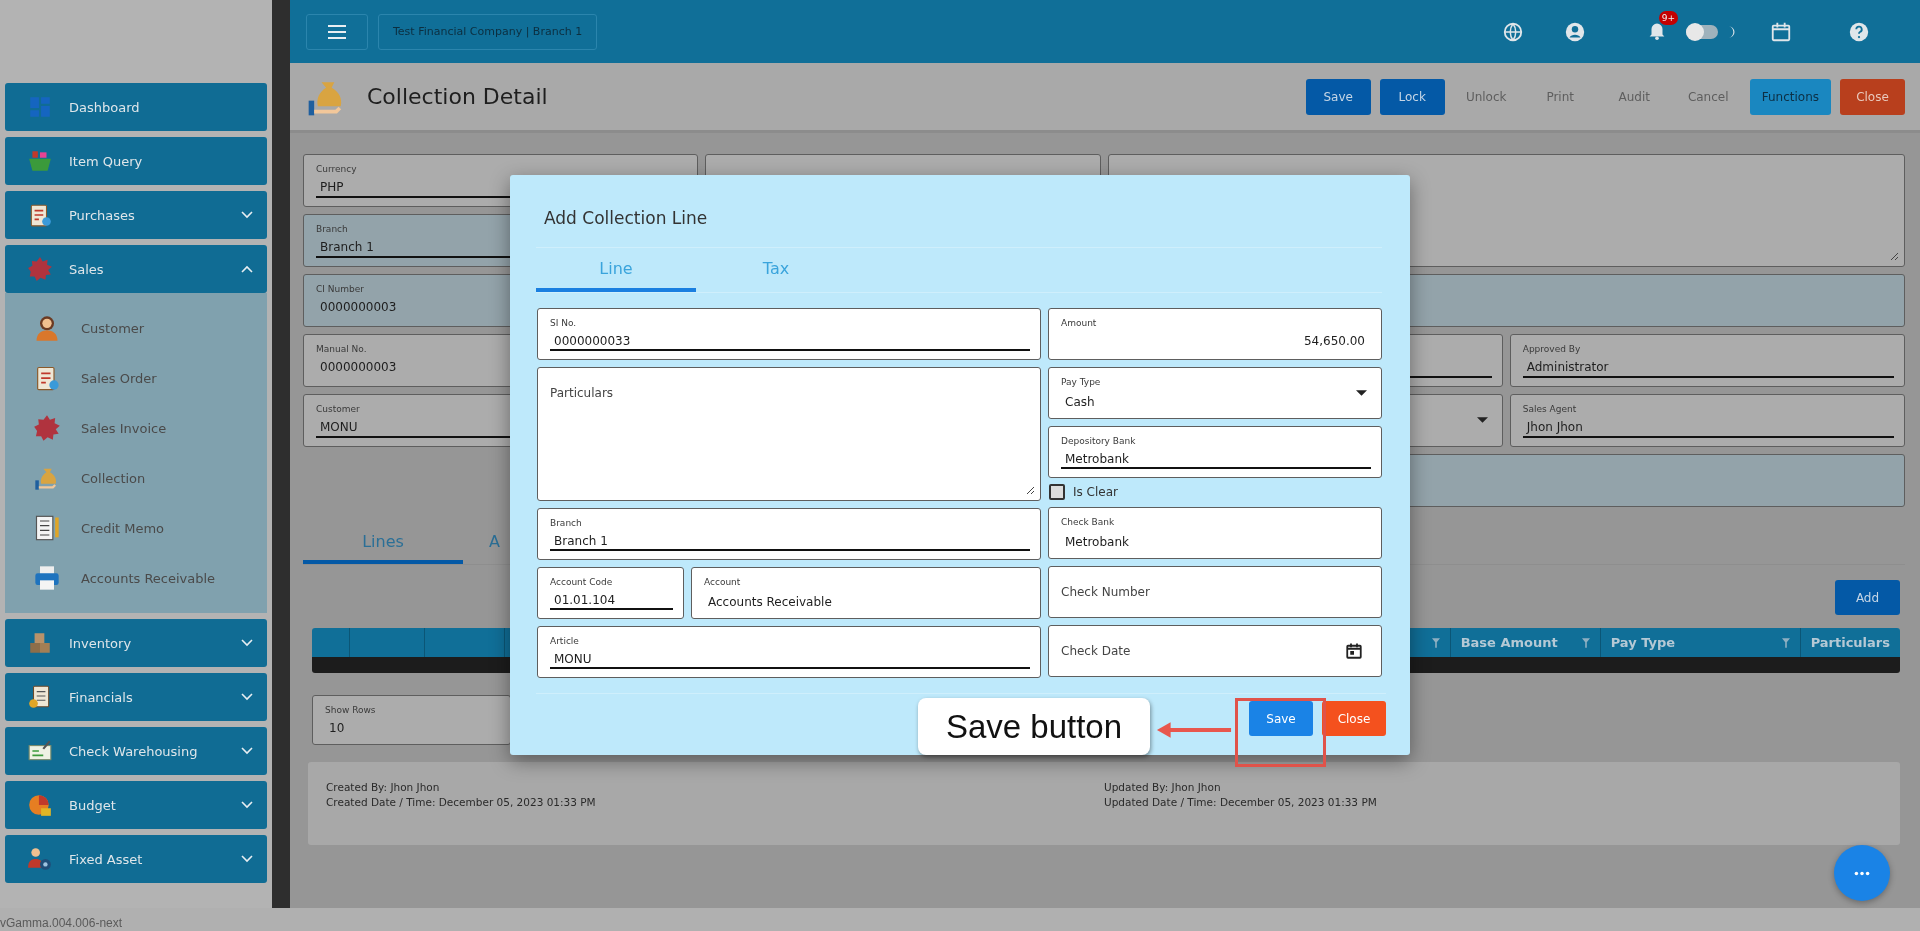  Describe the element at coordinates (488, 31) in the screenshot. I see `company-branch-button: Test Financial Company | Branch 1` at that location.